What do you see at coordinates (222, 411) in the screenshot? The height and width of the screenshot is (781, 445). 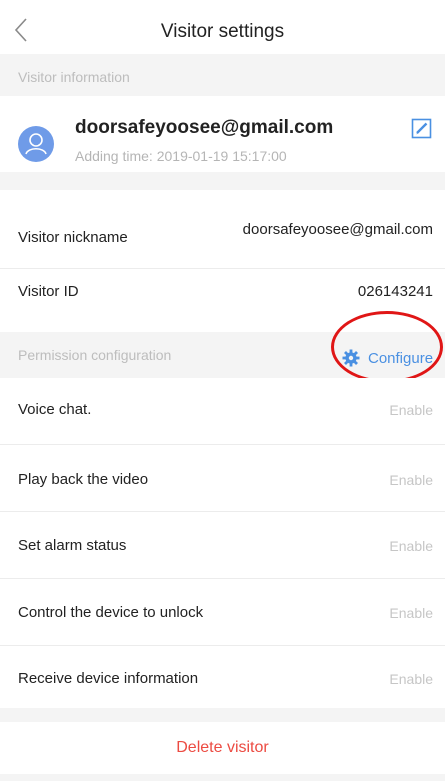 I see `permission-row-voice-chat: Voice chat. Enable` at bounding box center [222, 411].